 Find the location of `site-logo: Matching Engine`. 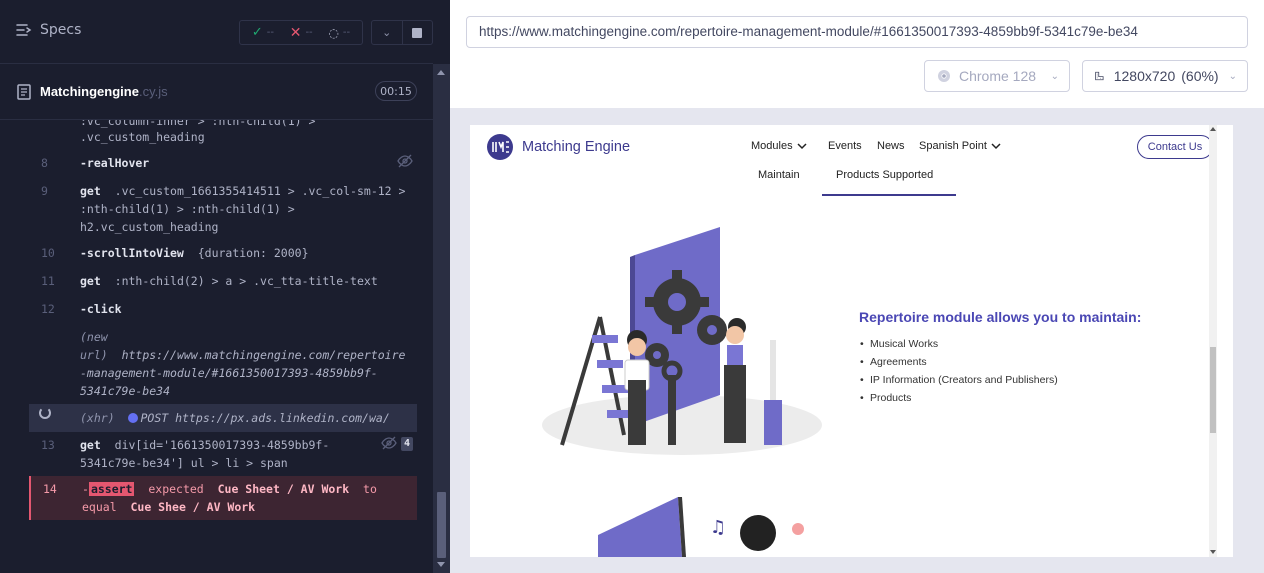

site-logo: Matching Engine is located at coordinates (558, 147).